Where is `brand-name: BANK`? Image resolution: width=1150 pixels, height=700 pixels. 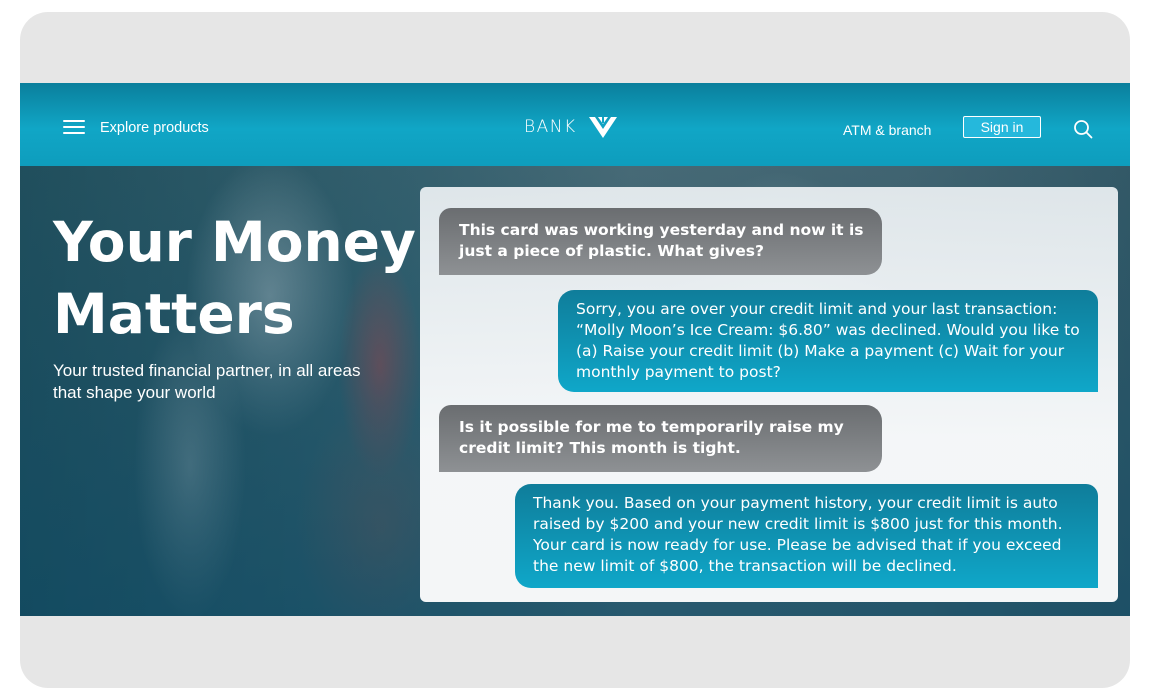 brand-name: BANK is located at coordinates (550, 127).